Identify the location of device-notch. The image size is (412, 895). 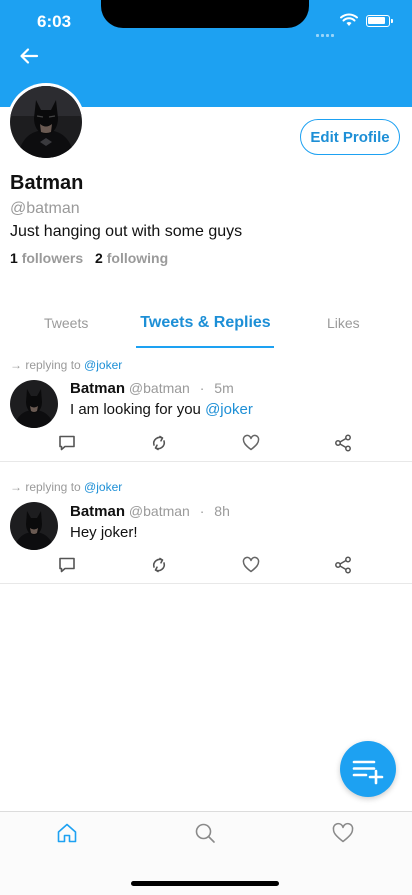
(205, 14).